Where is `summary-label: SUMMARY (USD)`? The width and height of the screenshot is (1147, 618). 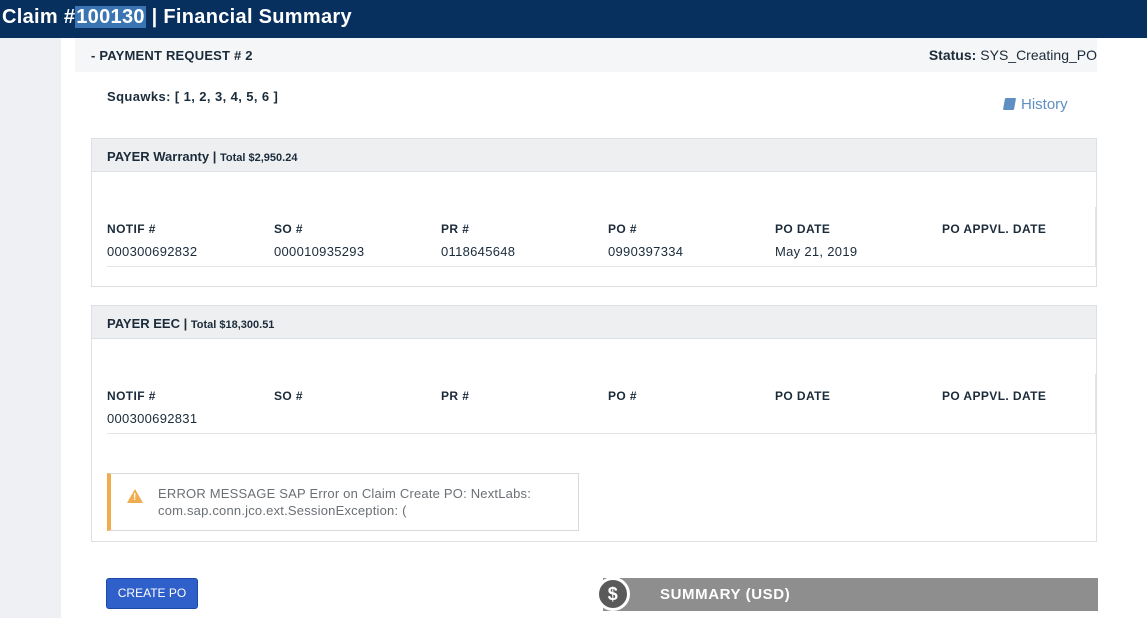
summary-label: SUMMARY (USD) is located at coordinates (725, 594).